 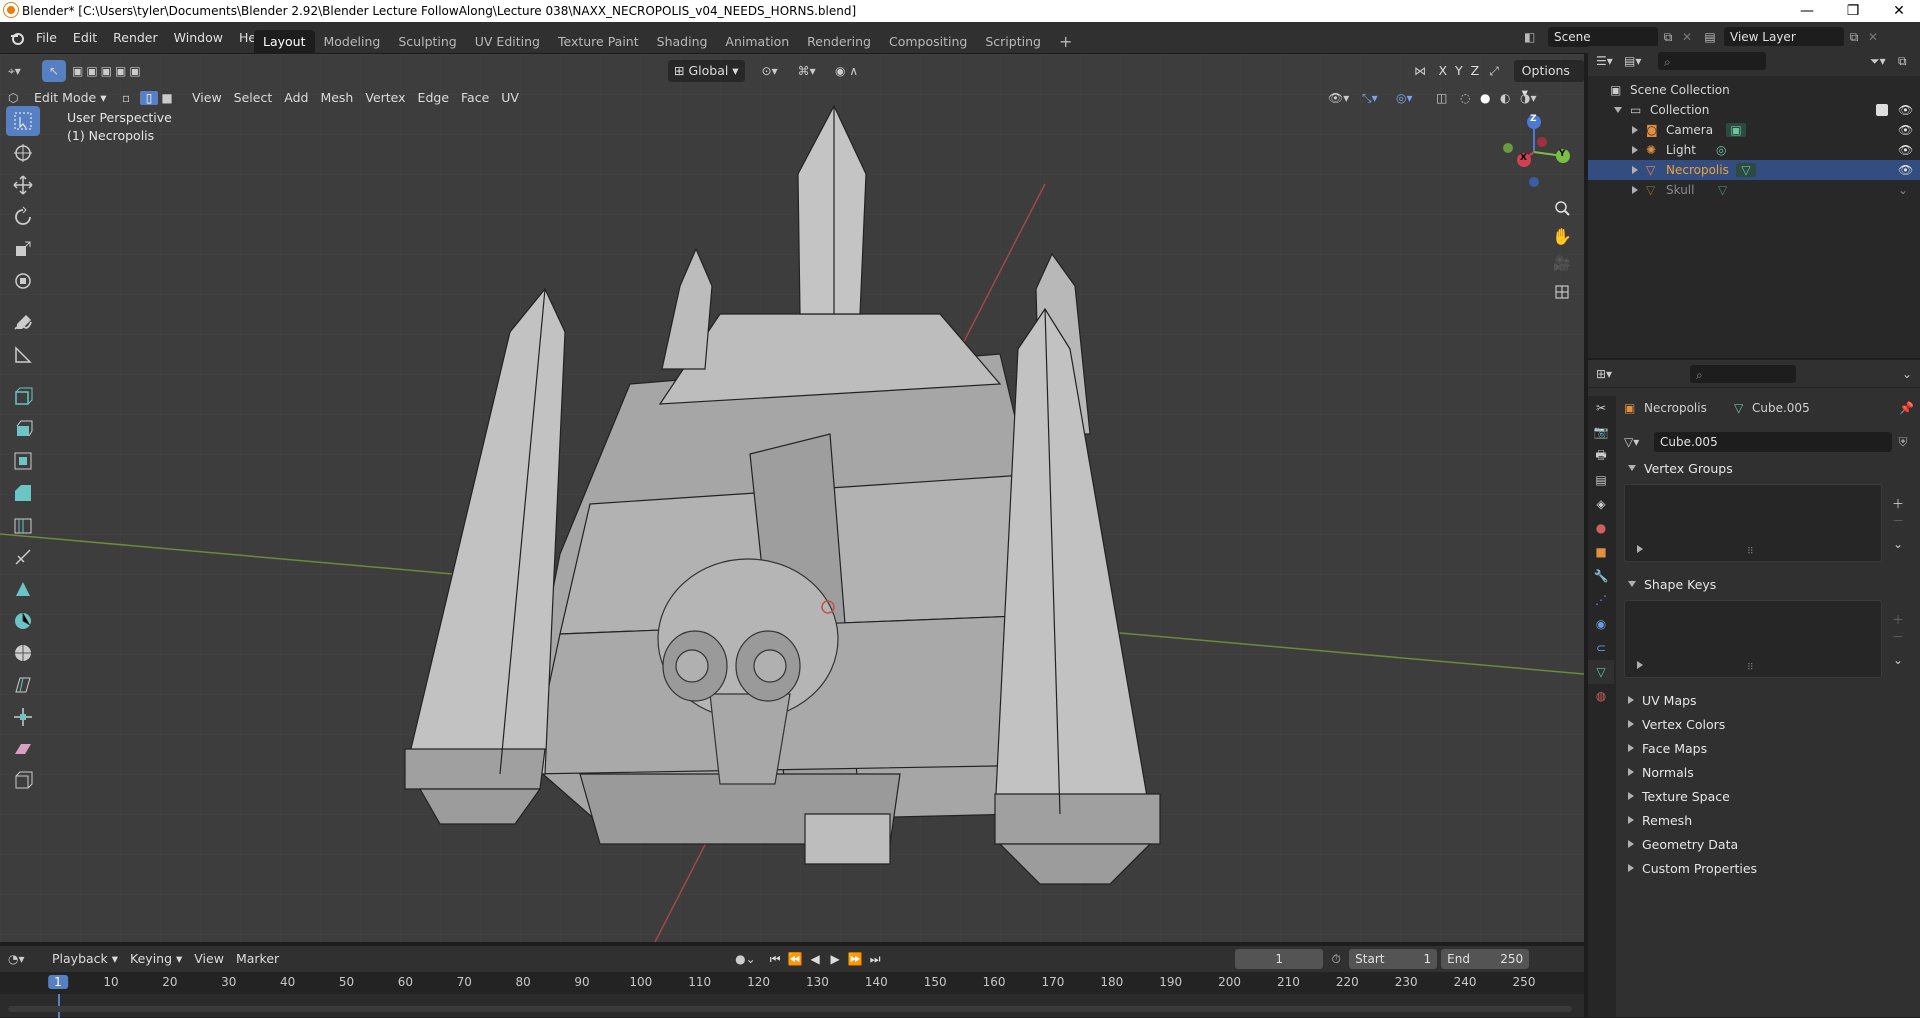 What do you see at coordinates (1639, 442) in the screenshot?
I see `mesh-browse-icon: ▽▾` at bounding box center [1639, 442].